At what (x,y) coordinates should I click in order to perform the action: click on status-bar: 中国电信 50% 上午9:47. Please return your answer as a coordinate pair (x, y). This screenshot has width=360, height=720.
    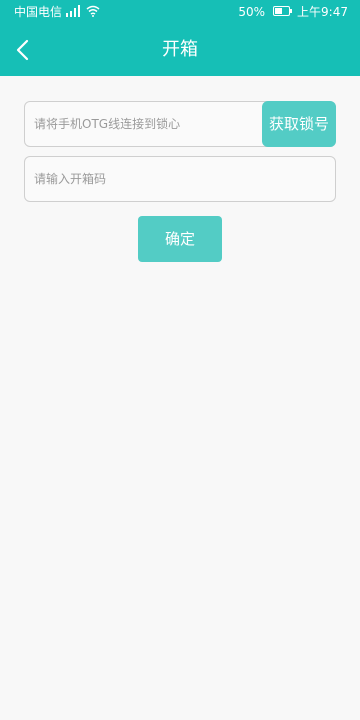
    Looking at the image, I should click on (180, 12).